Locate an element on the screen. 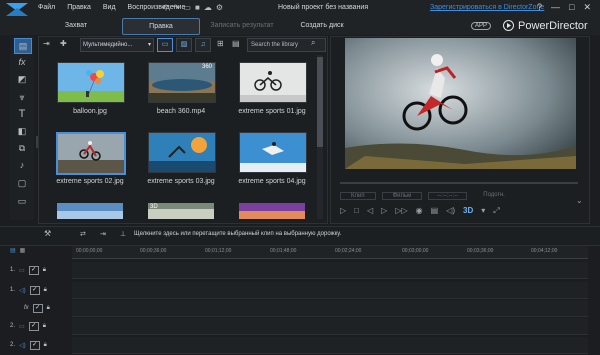 This screenshot has height=355, width=600. expand-icon: ⌄ is located at coordinates (579, 200).